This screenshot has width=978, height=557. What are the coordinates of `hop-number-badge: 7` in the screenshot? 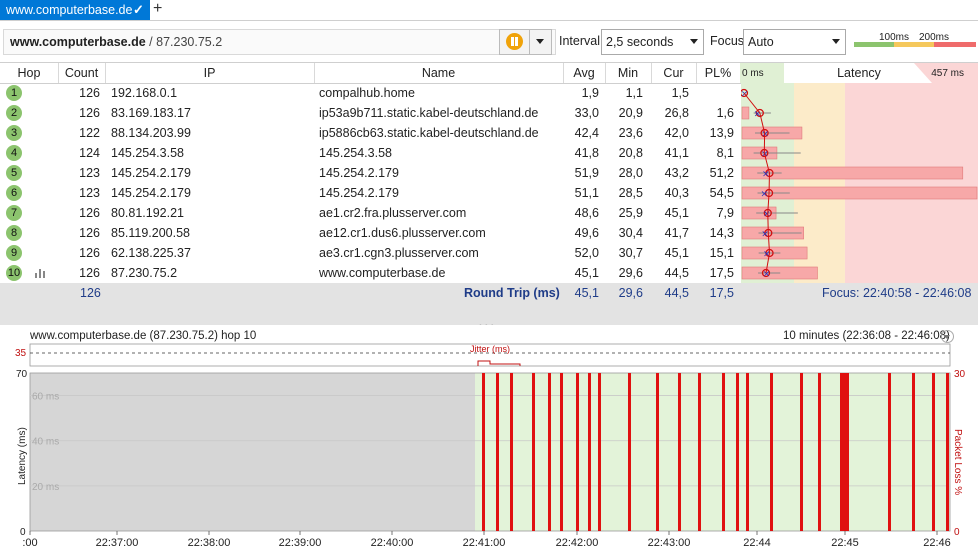 It's located at (14, 213).